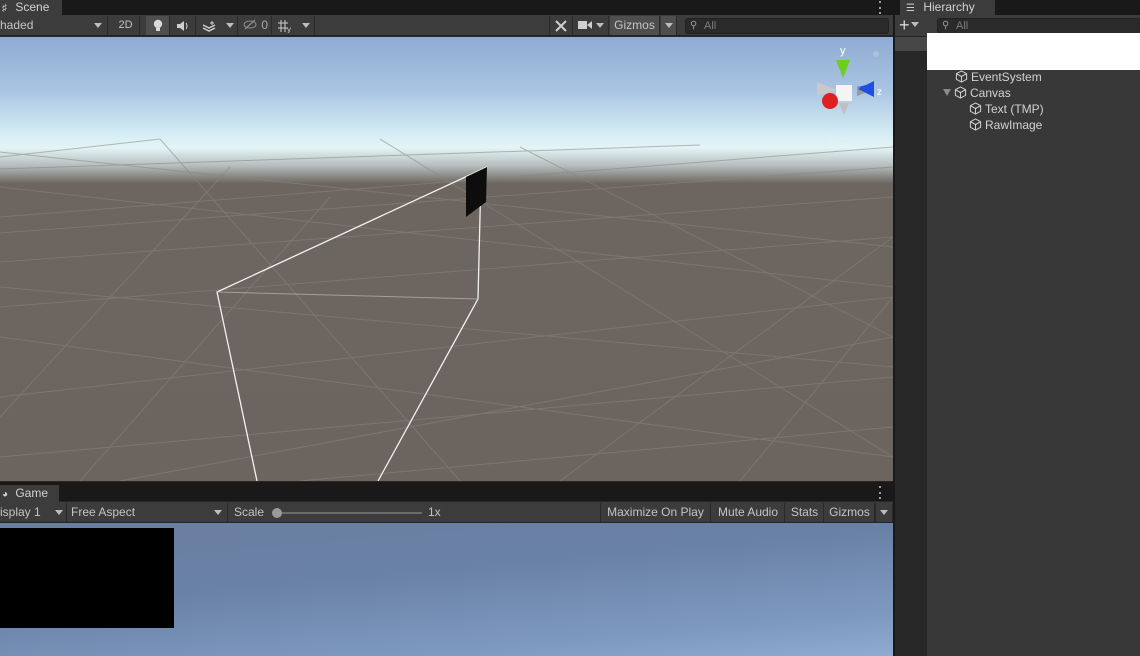  What do you see at coordinates (911, 346) in the screenshot?
I see `hierarchy-gutter` at bounding box center [911, 346].